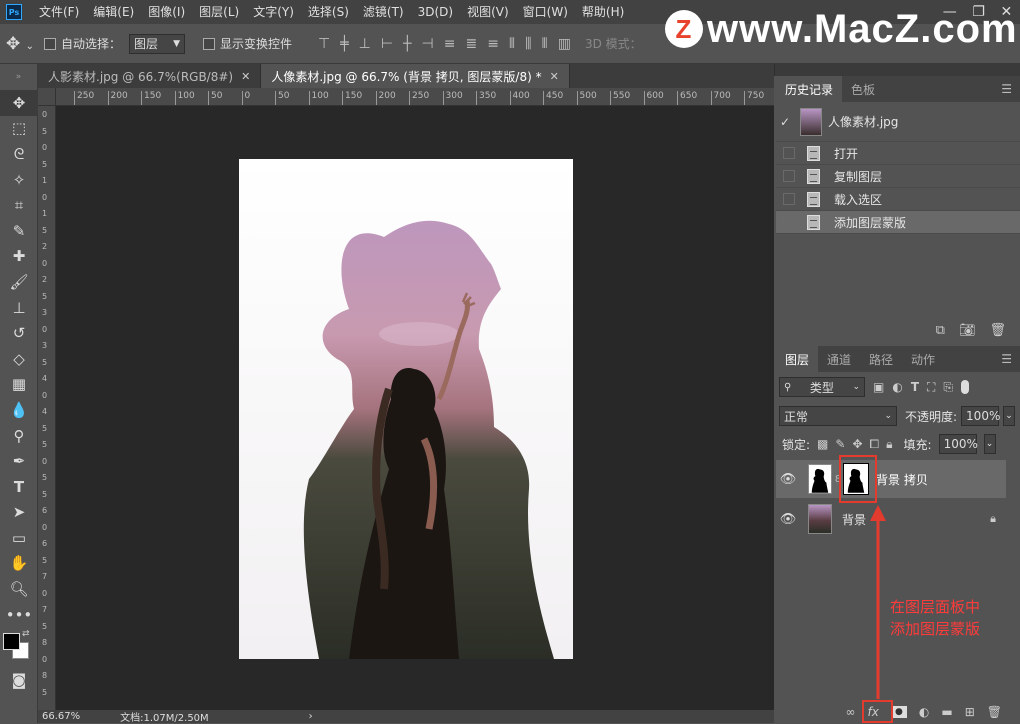 The image size is (1020, 724). Describe the element at coordinates (923, 359) in the screenshot. I see `tab-actions: 动作` at that location.